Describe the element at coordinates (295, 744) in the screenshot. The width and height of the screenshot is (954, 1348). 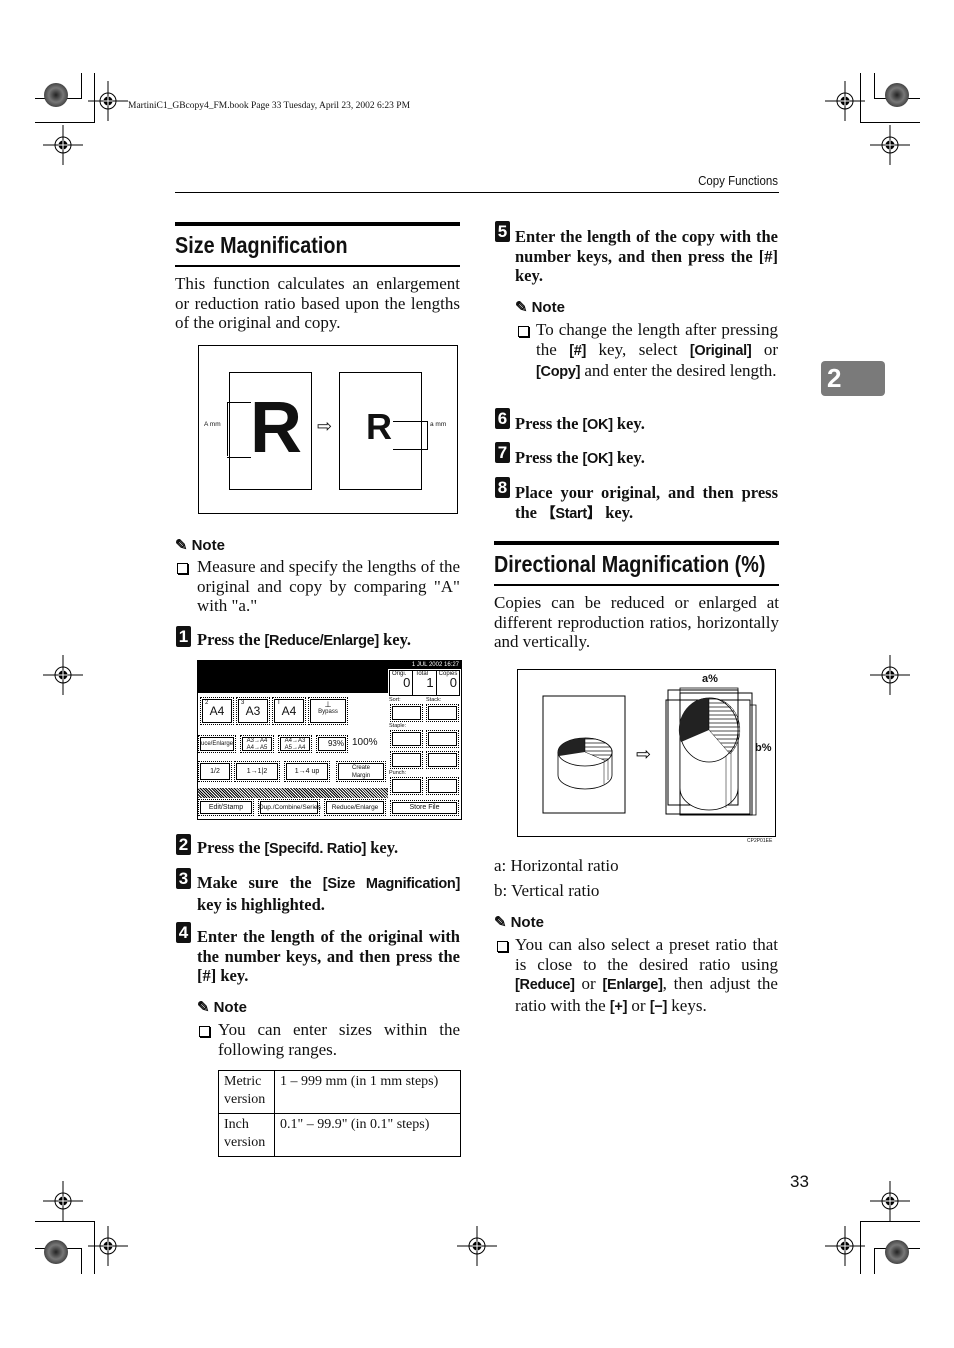
I see `preset-ratio-enlarge-button: A4→A3 A5→A4` at that location.